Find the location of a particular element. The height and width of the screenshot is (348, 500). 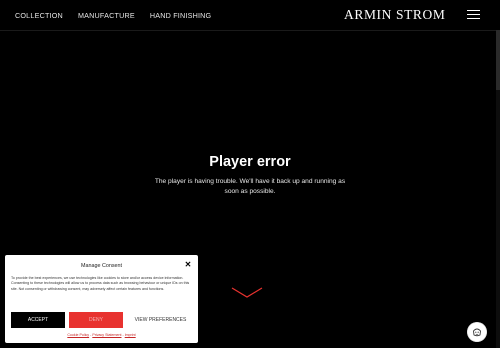

cookie-settings-icon is located at coordinates (477, 332).